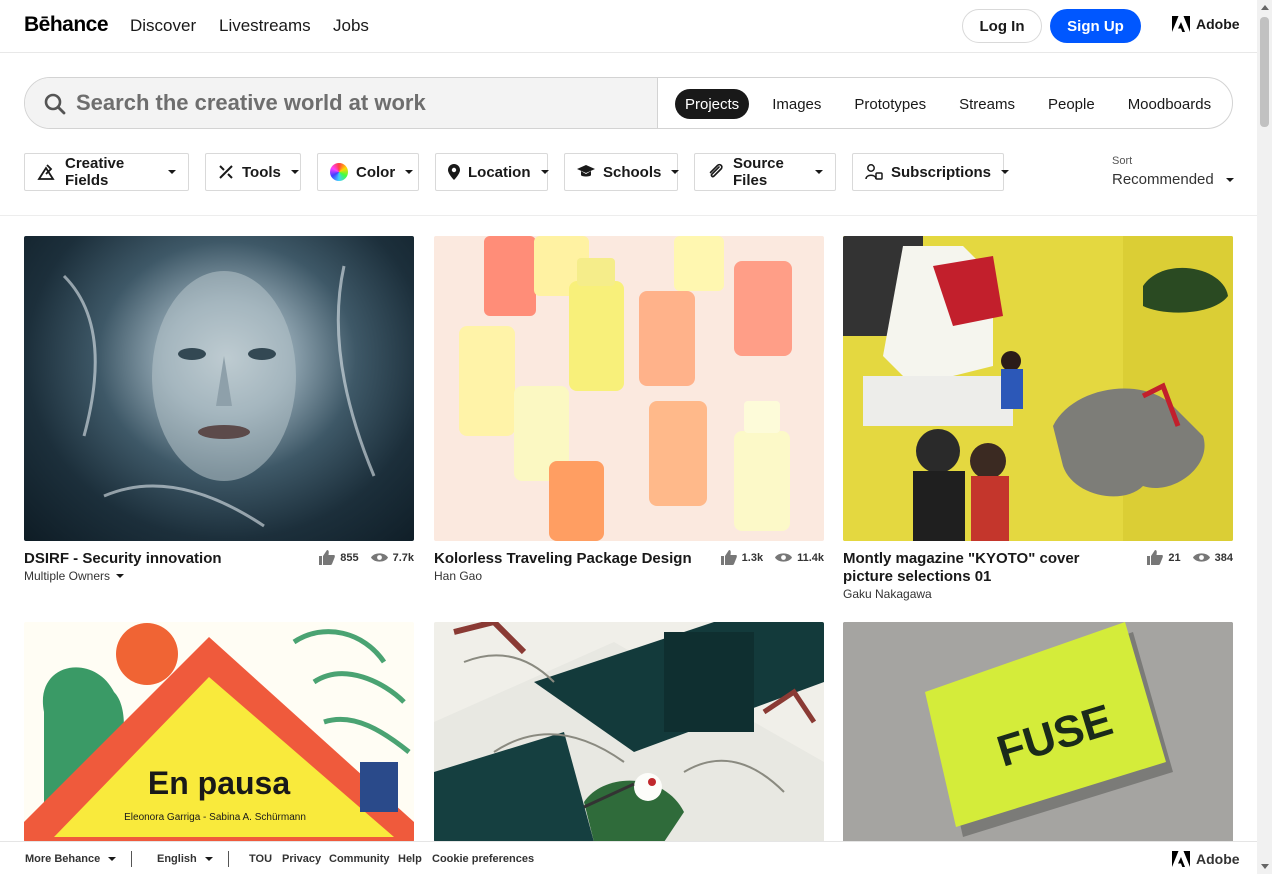 This screenshot has height=874, width=1272. Describe the element at coordinates (261, 172) in the screenshot. I see `tools-label: Tools` at that location.